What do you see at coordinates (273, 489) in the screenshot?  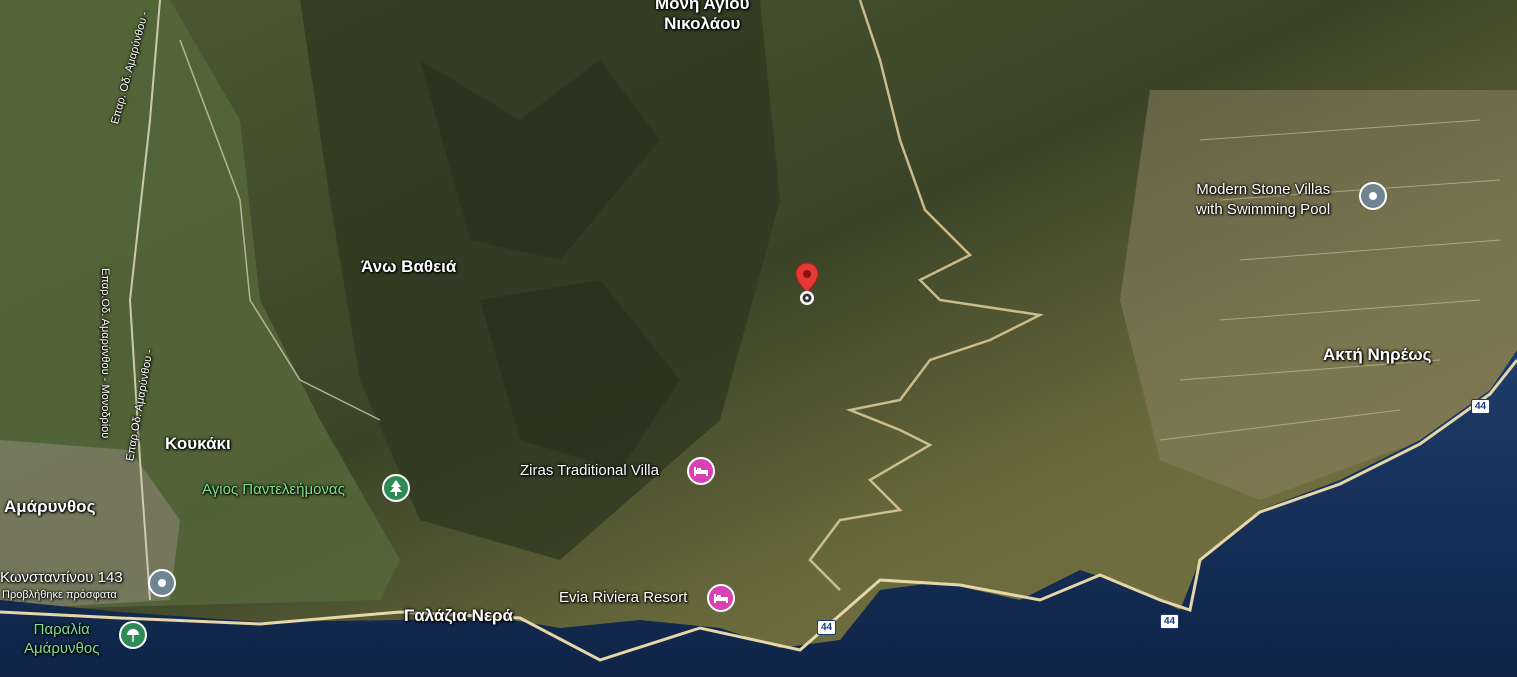 I see `poi-label-agios-panteleimonas: Αγιος Παντελεήμονας` at bounding box center [273, 489].